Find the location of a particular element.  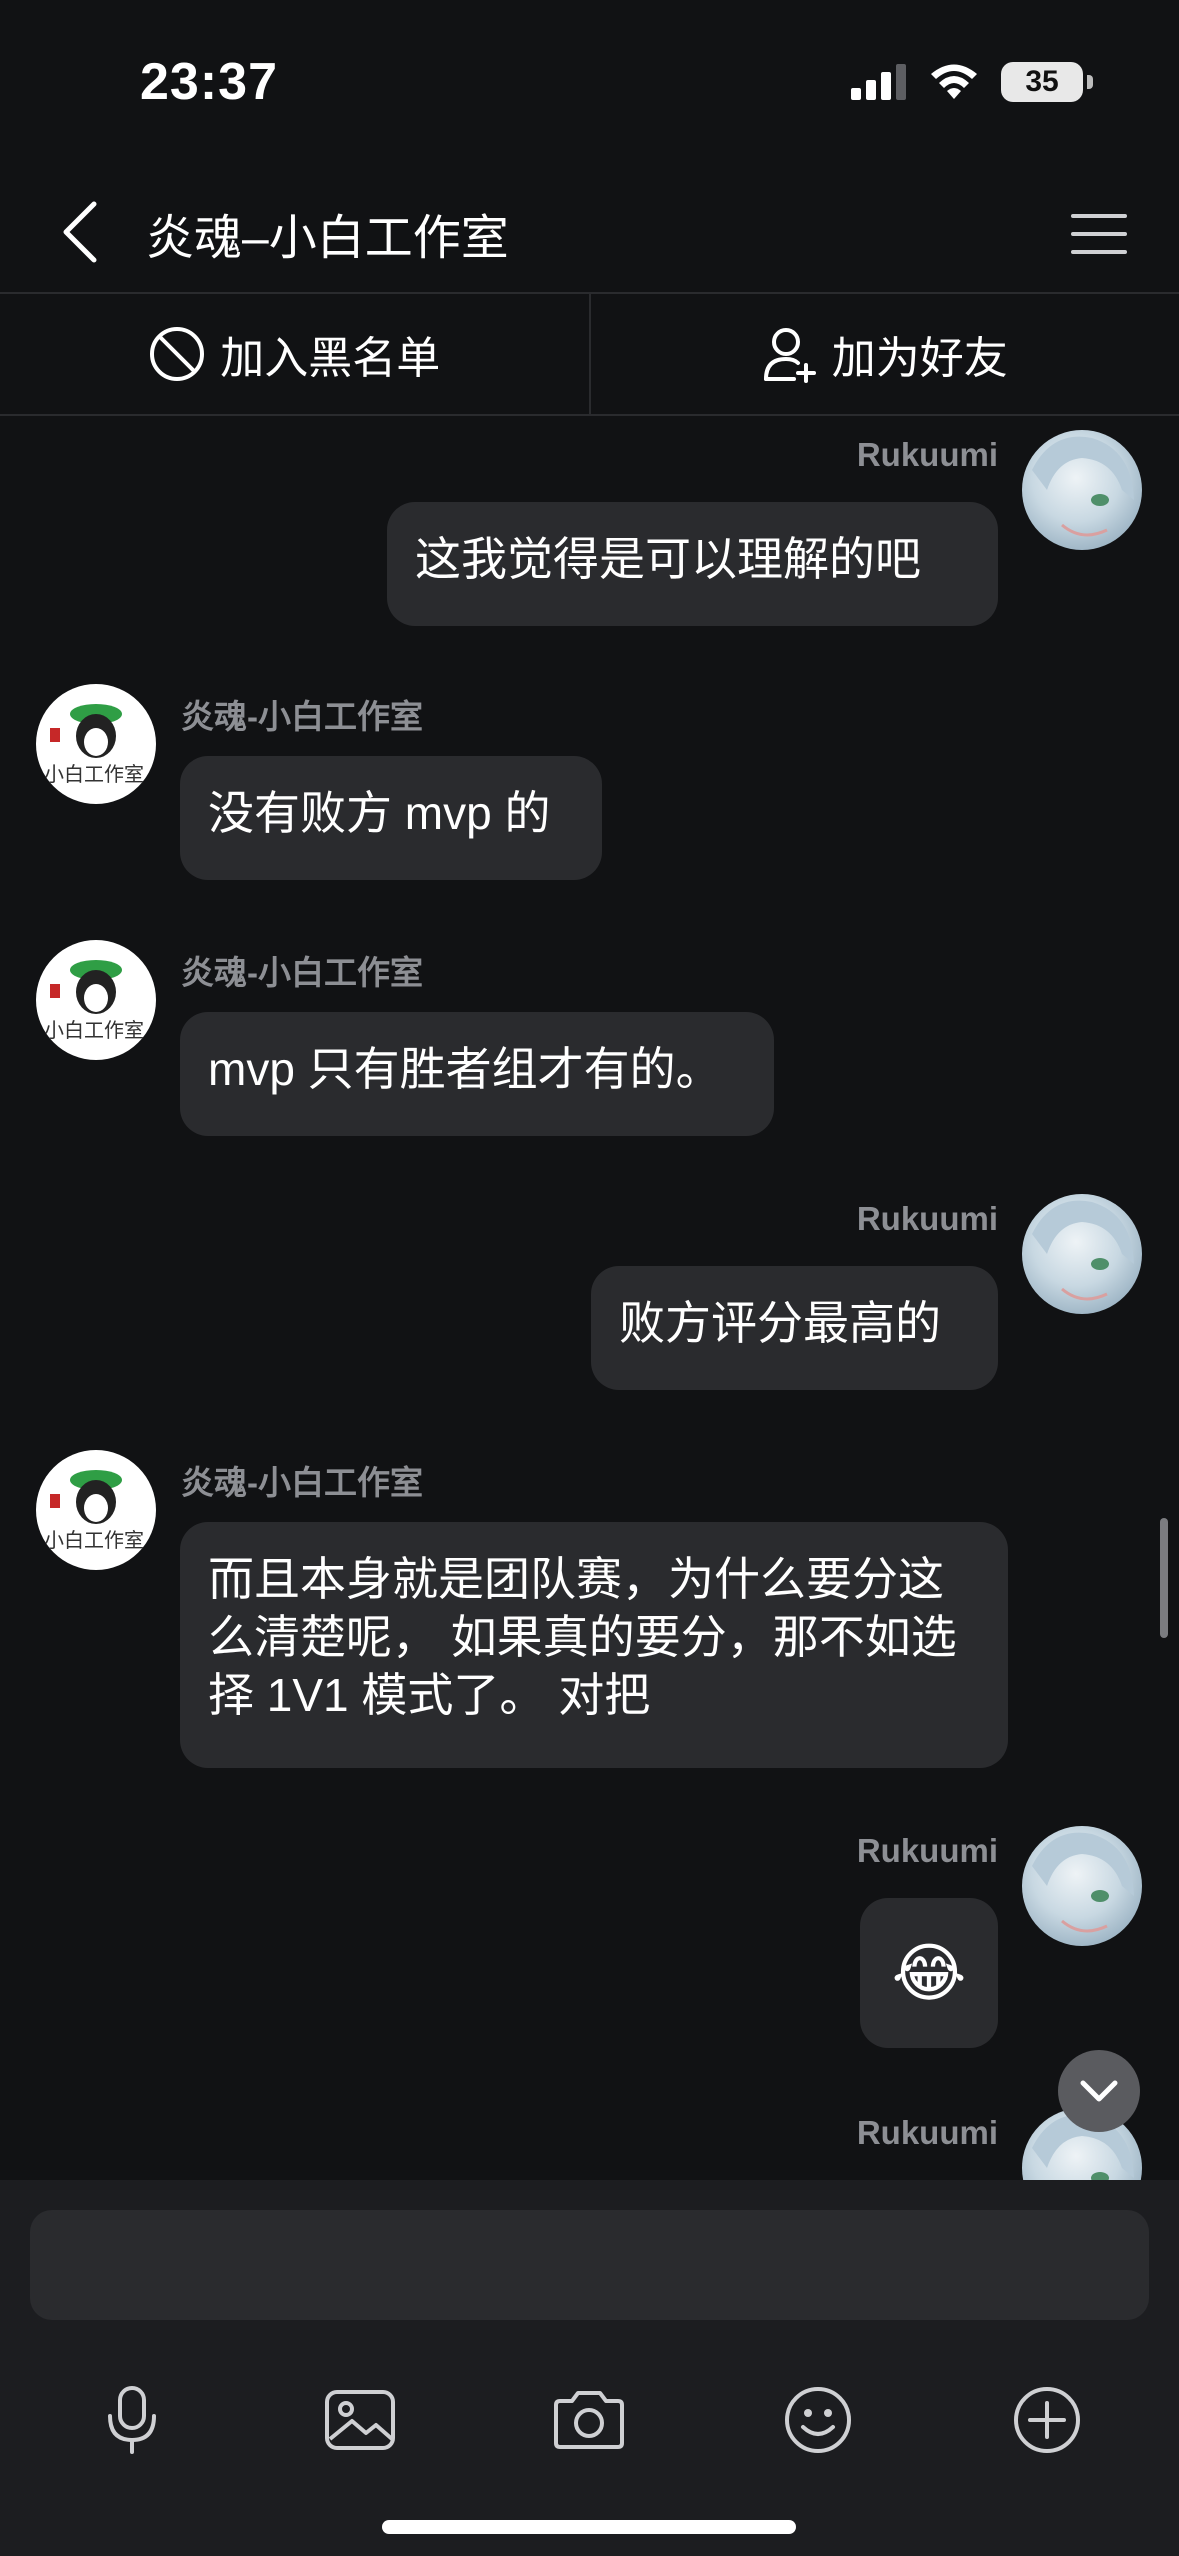

more-button is located at coordinates (1047, 2420).